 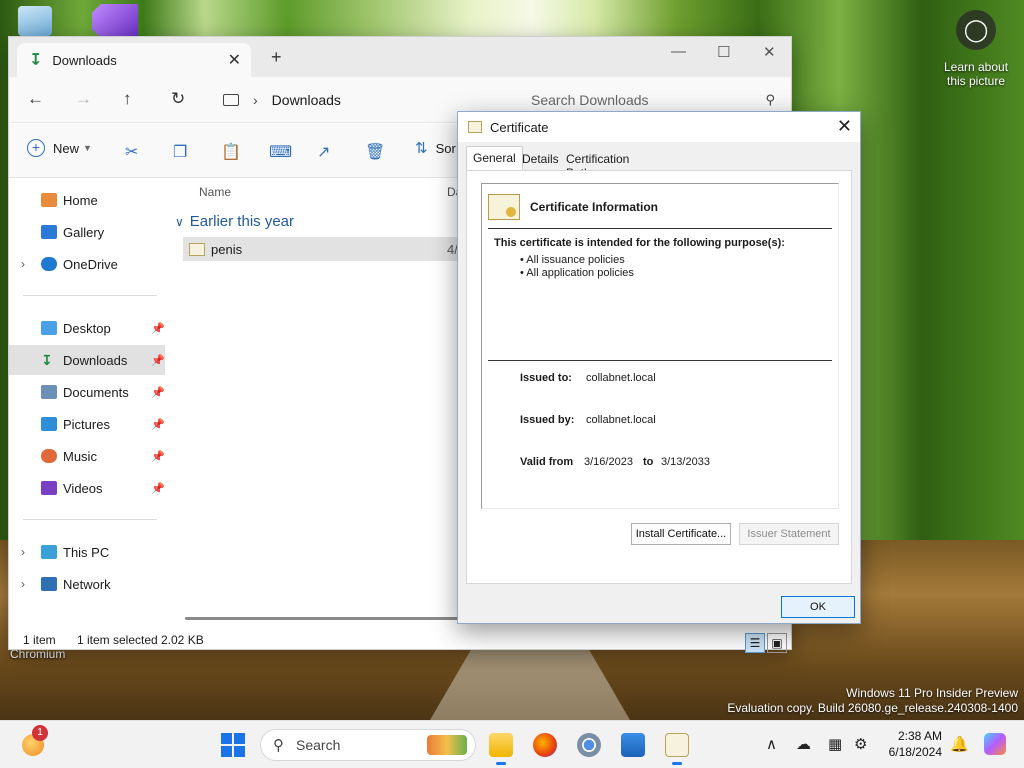 I want to click on firefox-taskbar-button, so click(x=545, y=745).